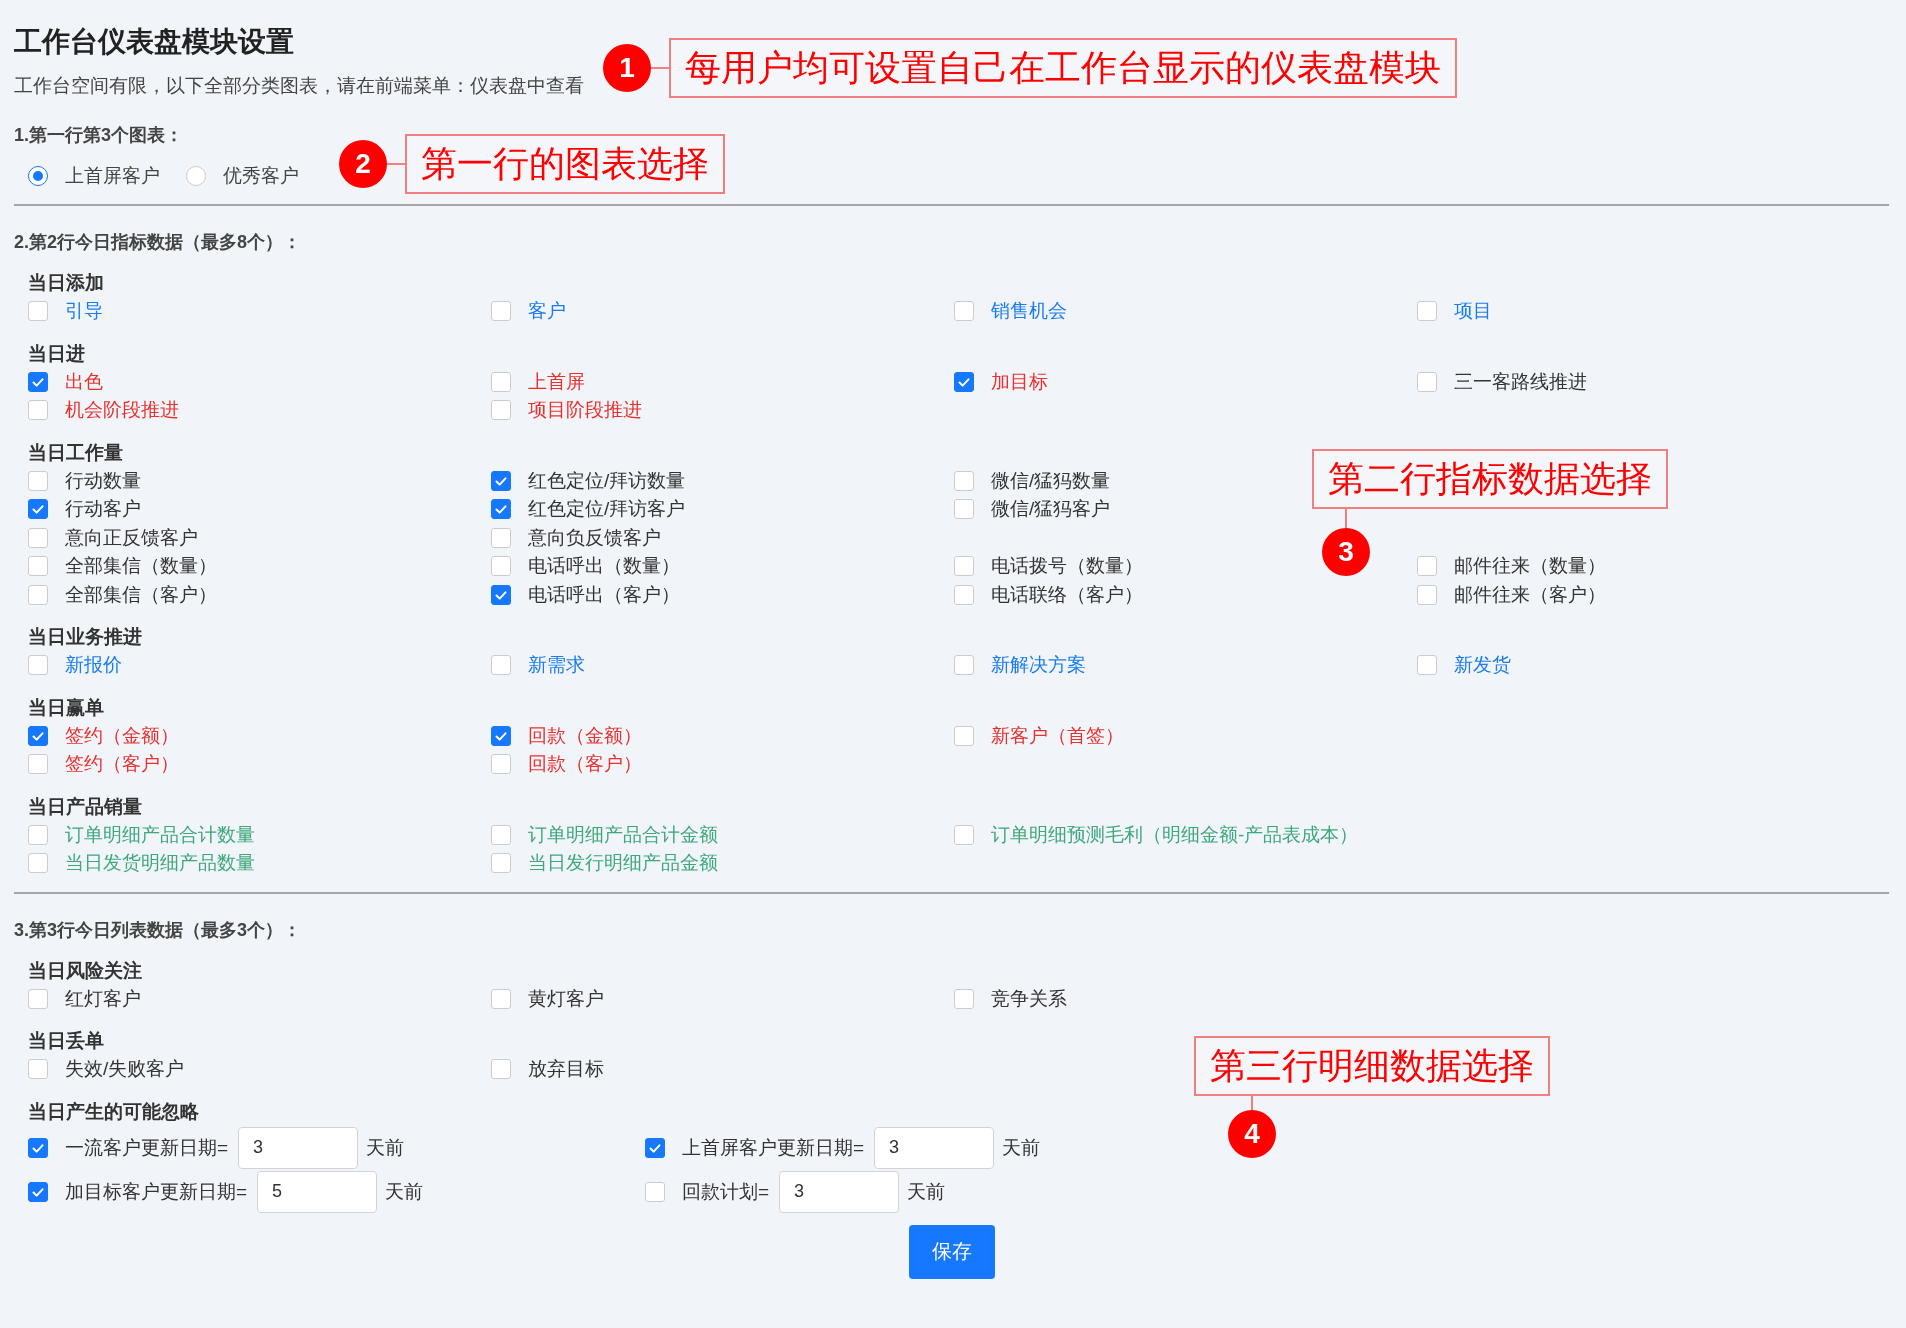 Image resolution: width=1906 pixels, height=1328 pixels. I want to click on checkbox-label: 电话呼出（客户）, so click(604, 594).